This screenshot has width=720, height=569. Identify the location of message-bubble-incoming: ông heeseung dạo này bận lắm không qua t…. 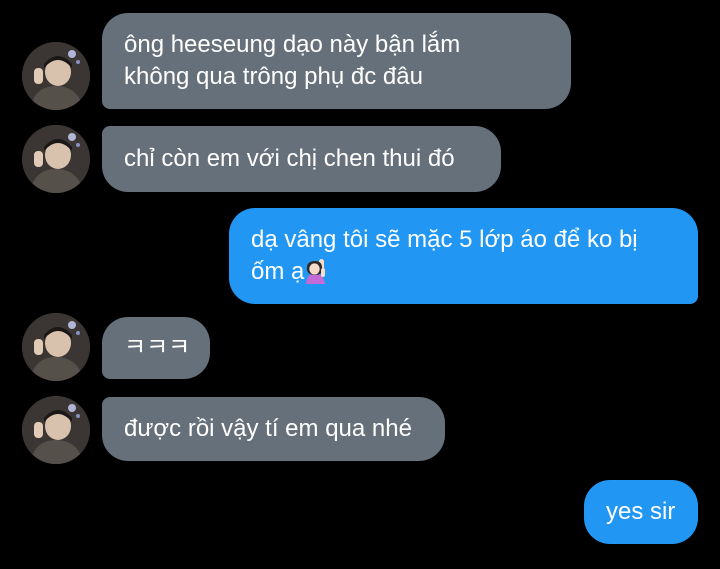
(336, 61).